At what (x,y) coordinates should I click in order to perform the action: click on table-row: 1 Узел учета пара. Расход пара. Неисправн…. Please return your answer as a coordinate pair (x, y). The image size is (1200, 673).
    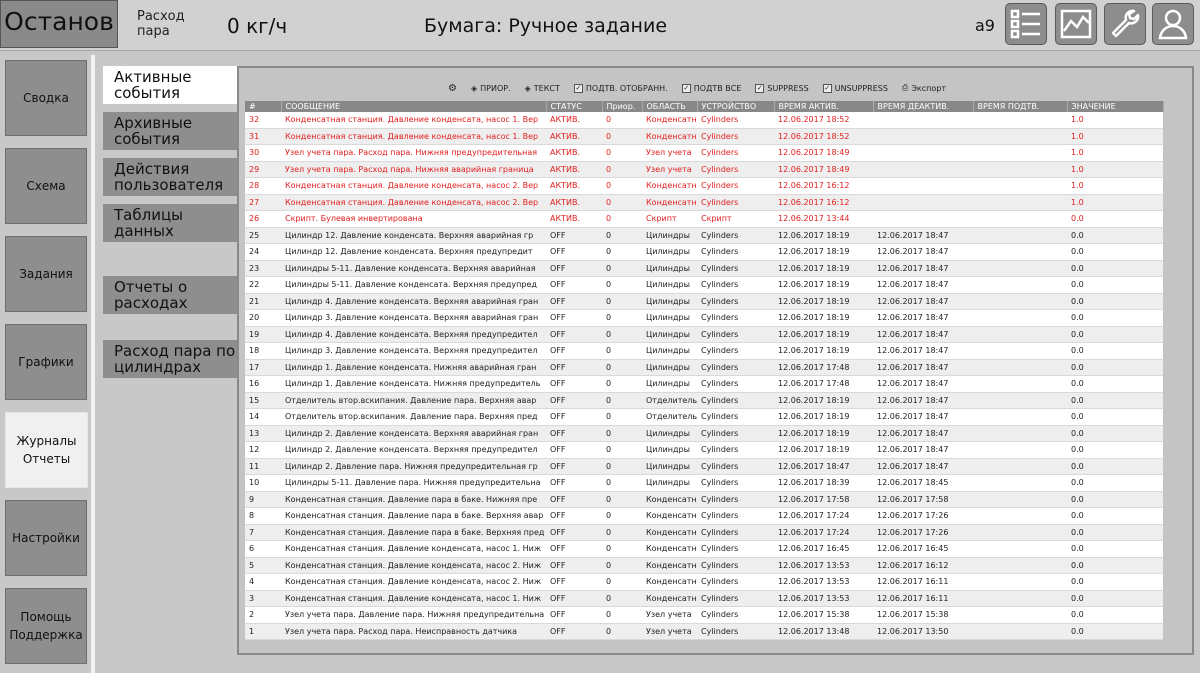
    Looking at the image, I should click on (704, 631).